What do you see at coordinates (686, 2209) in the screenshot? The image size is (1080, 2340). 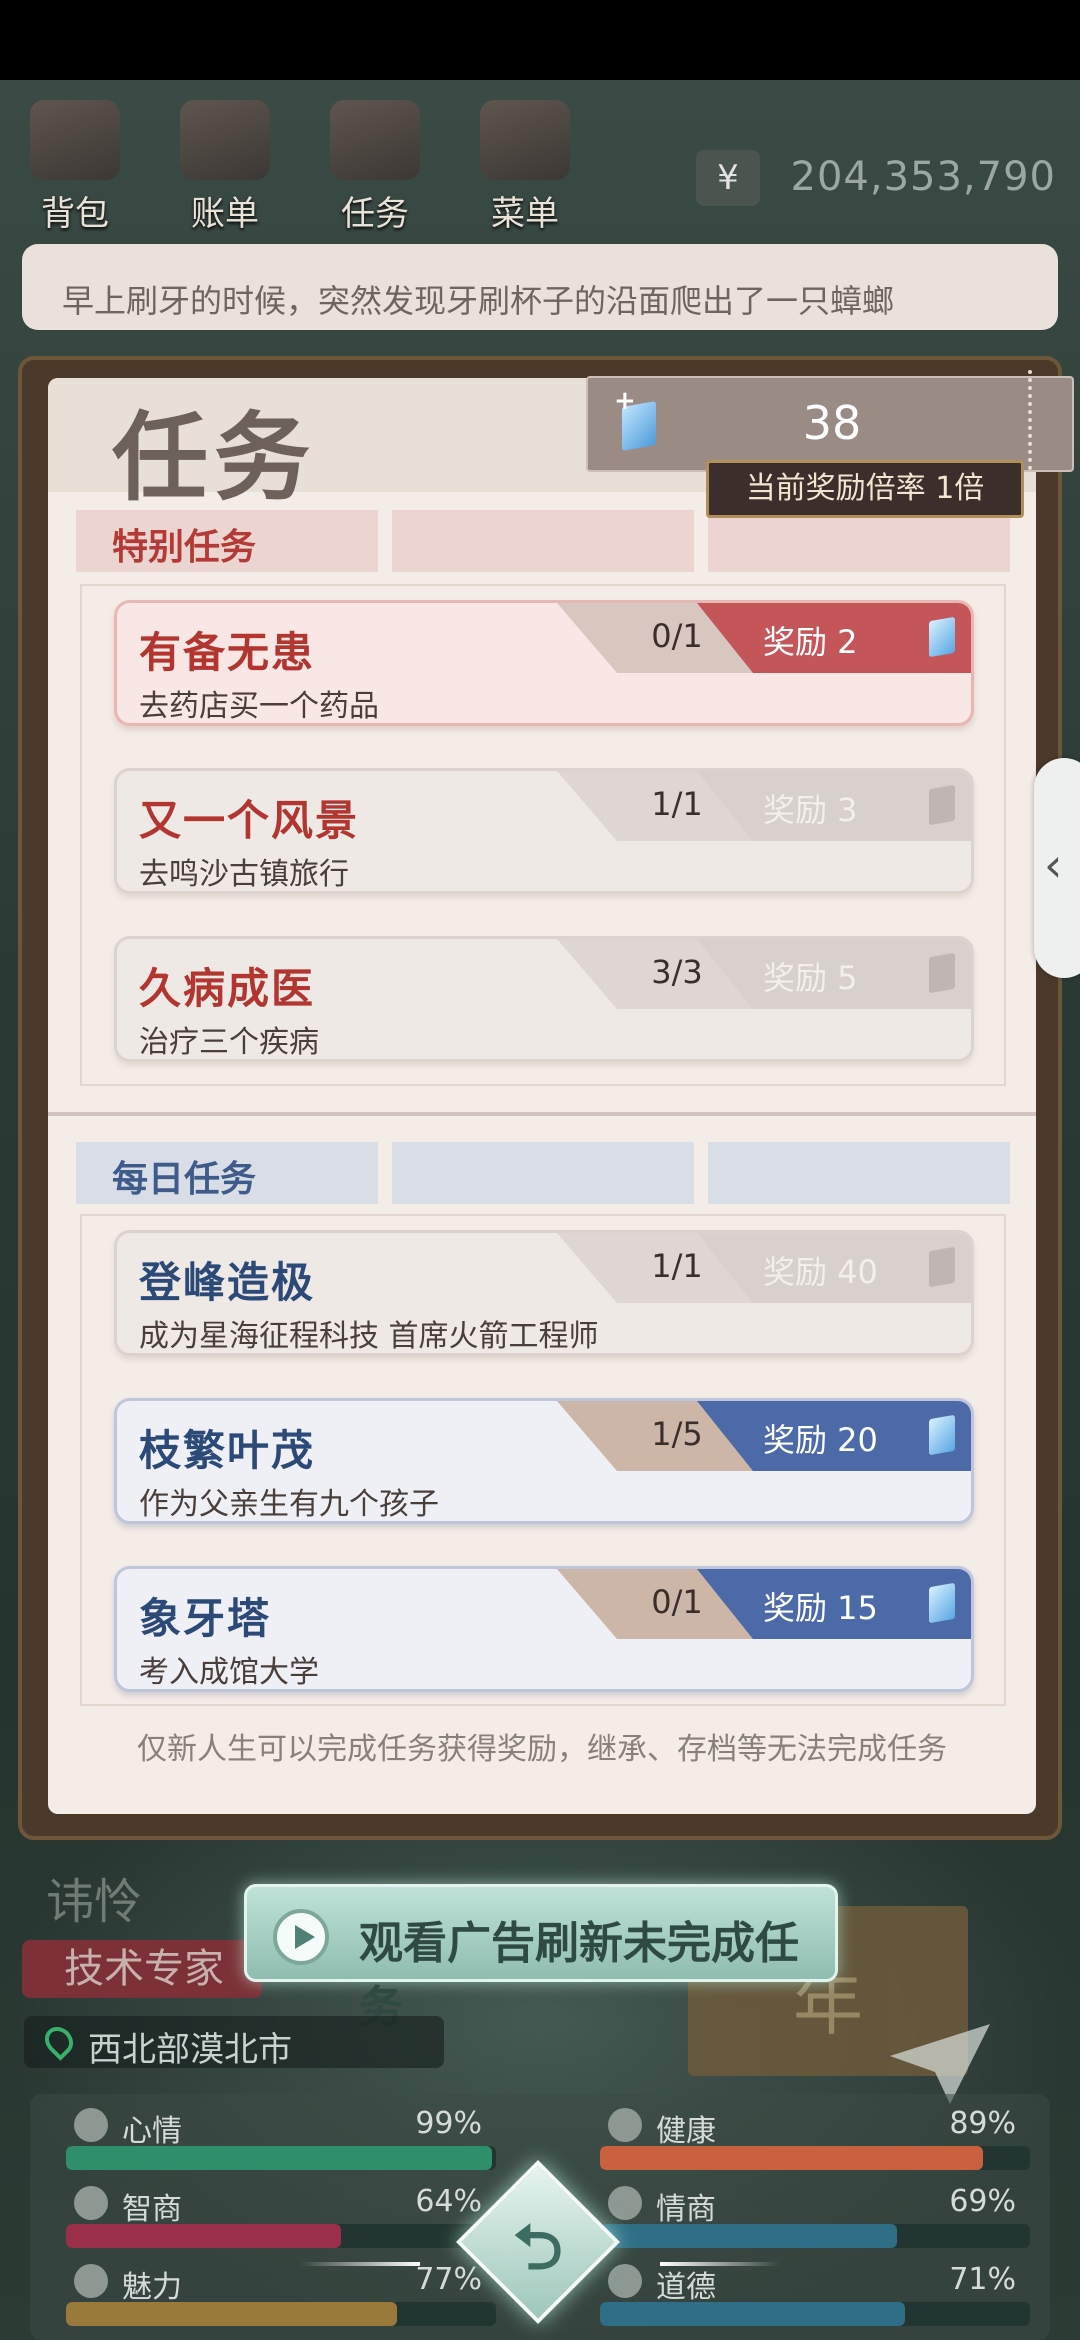 I see `stat-label: 情商` at bounding box center [686, 2209].